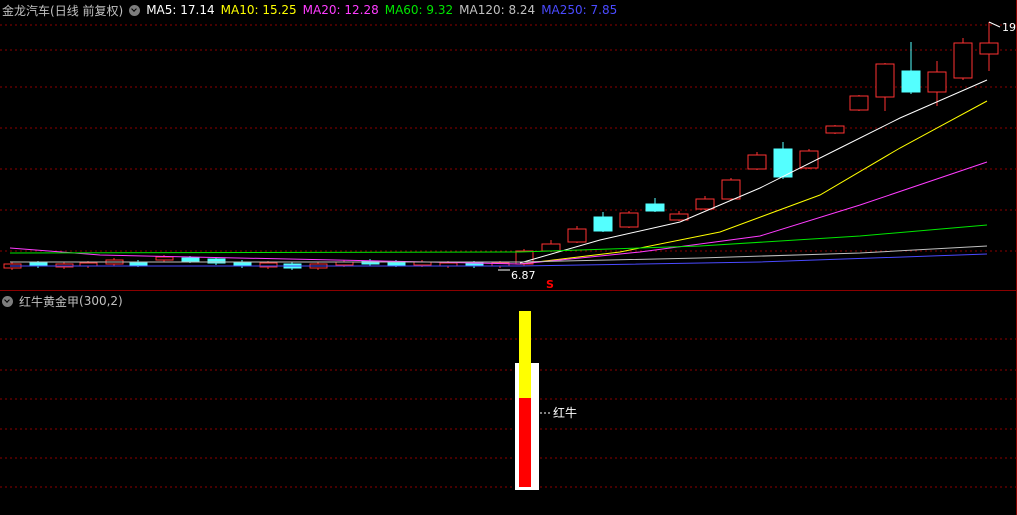  What do you see at coordinates (258, 10) in the screenshot?
I see `ma10-label: MA10: 15.25` at bounding box center [258, 10].